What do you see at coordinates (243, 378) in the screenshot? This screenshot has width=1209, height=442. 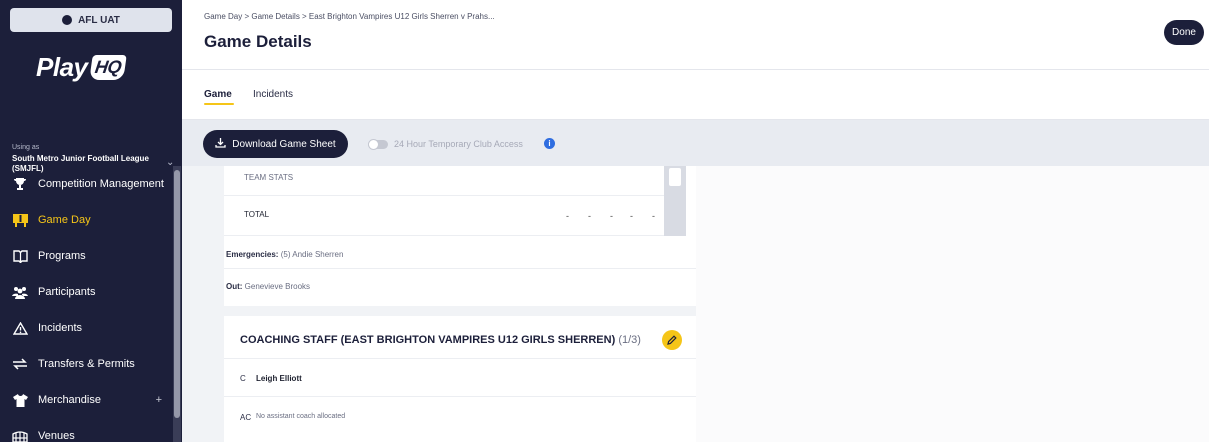 I see `coach-role-label: C` at bounding box center [243, 378].